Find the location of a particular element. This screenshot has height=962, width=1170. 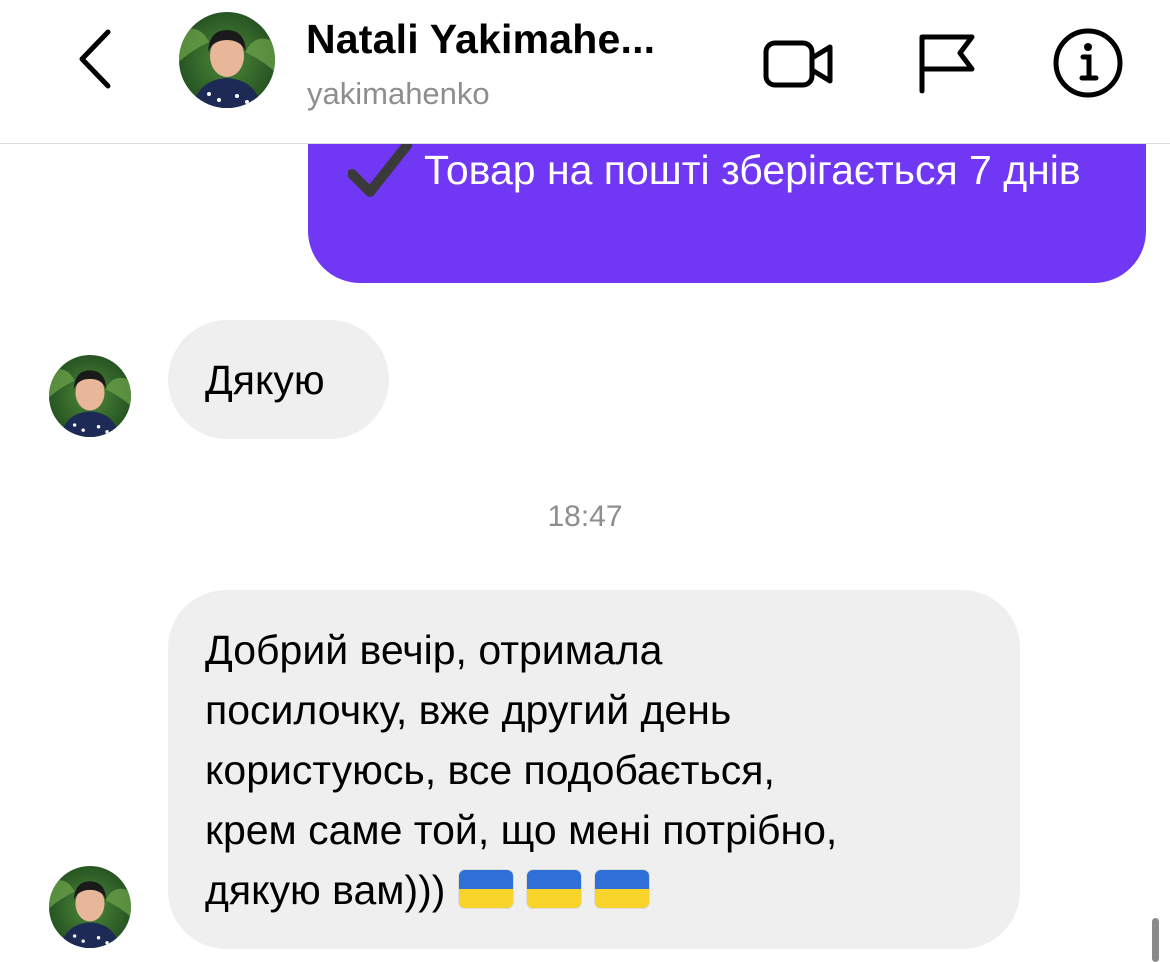

chevron-left-icon is located at coordinates (95, 59).